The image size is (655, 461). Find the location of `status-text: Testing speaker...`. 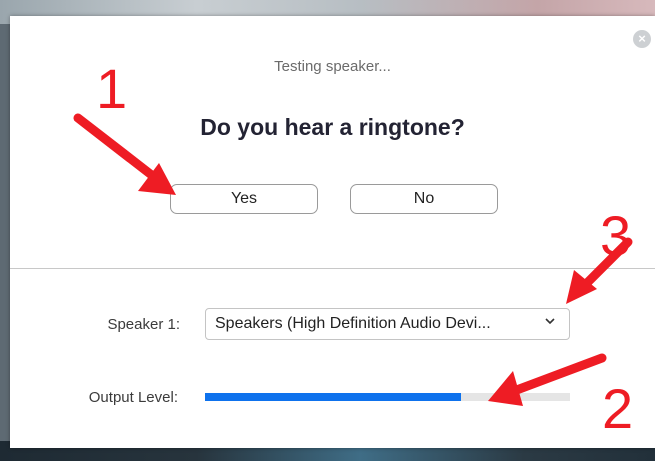

status-text: Testing speaker... is located at coordinates (332, 66).